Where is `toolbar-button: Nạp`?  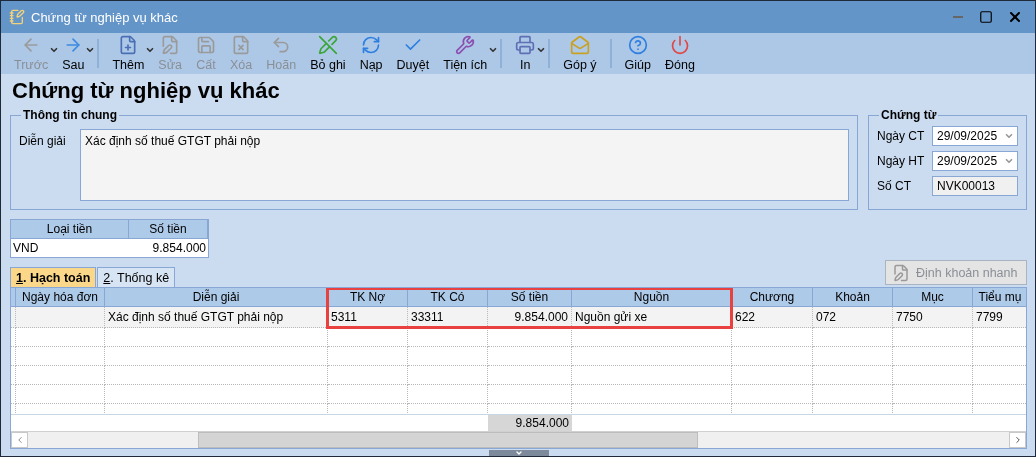 toolbar-button: Nạp is located at coordinates (371, 53).